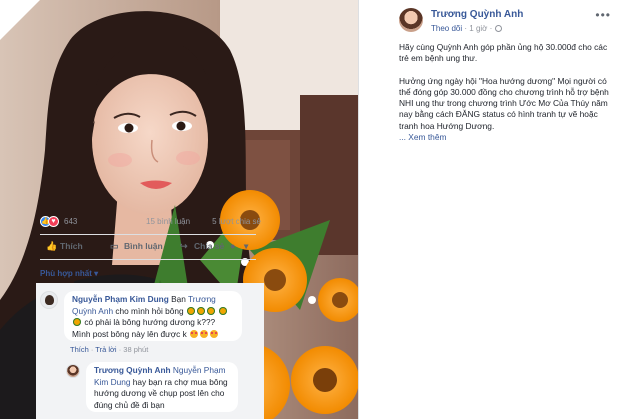 The image size is (622, 419). Describe the element at coordinates (135, 349) in the screenshot. I see `comment-time: 38 phút` at that location.